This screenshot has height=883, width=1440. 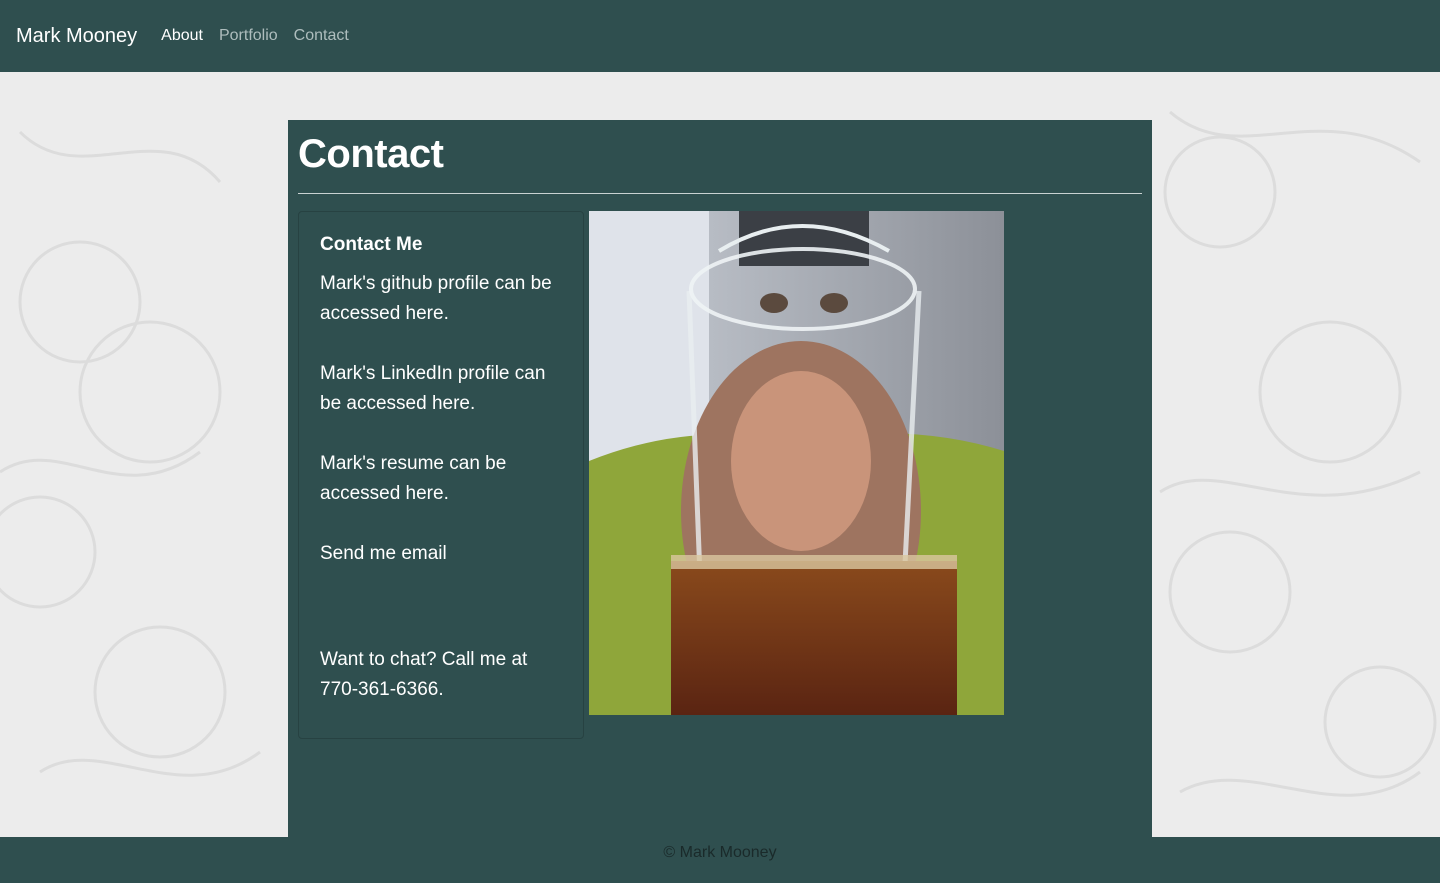 What do you see at coordinates (371, 154) in the screenshot?
I see `page-title: Contact` at bounding box center [371, 154].